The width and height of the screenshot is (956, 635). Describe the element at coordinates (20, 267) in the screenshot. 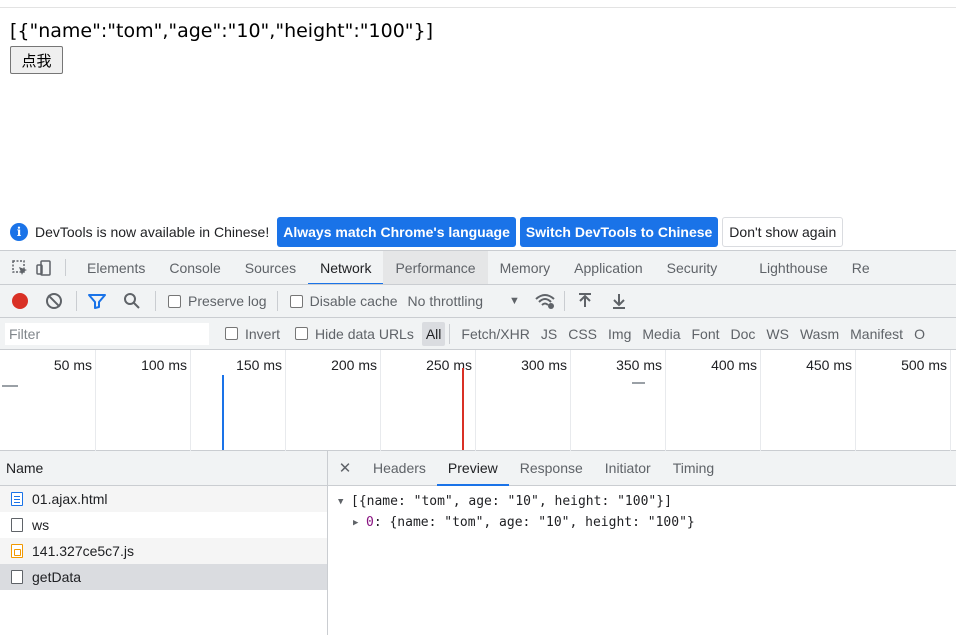

I see `inspect-element-icon` at that location.